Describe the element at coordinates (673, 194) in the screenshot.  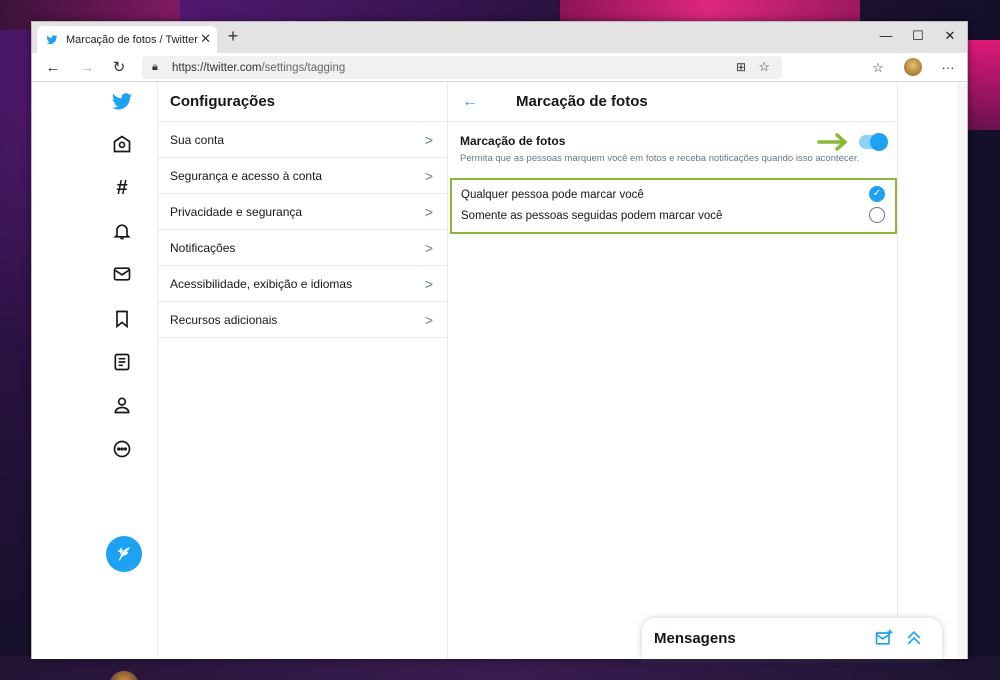
I see `option-anyone: Qualquer pessoa pode marcar você ✓` at that location.